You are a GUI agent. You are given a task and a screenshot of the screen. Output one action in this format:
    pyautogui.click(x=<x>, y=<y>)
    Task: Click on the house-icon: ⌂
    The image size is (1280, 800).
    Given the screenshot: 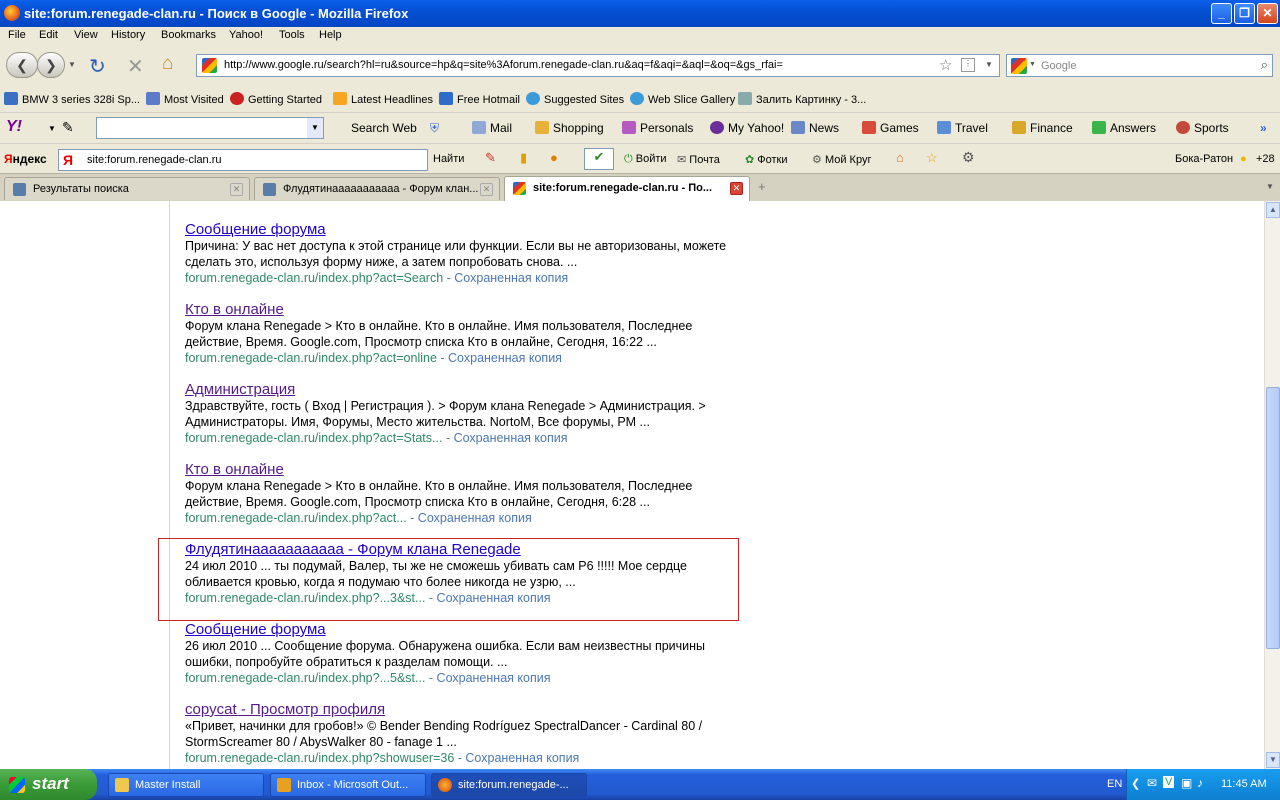 What is the action you would take?
    pyautogui.click(x=900, y=157)
    